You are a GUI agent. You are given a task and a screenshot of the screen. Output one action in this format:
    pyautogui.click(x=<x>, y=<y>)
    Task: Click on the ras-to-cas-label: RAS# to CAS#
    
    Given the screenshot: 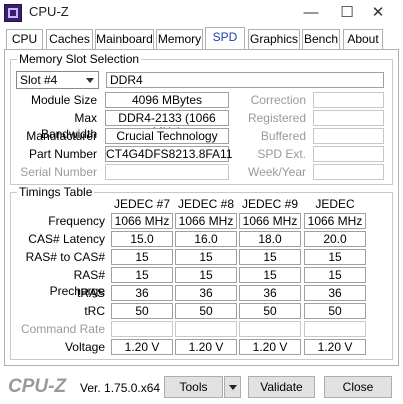 What is the action you would take?
    pyautogui.click(x=65, y=257)
    